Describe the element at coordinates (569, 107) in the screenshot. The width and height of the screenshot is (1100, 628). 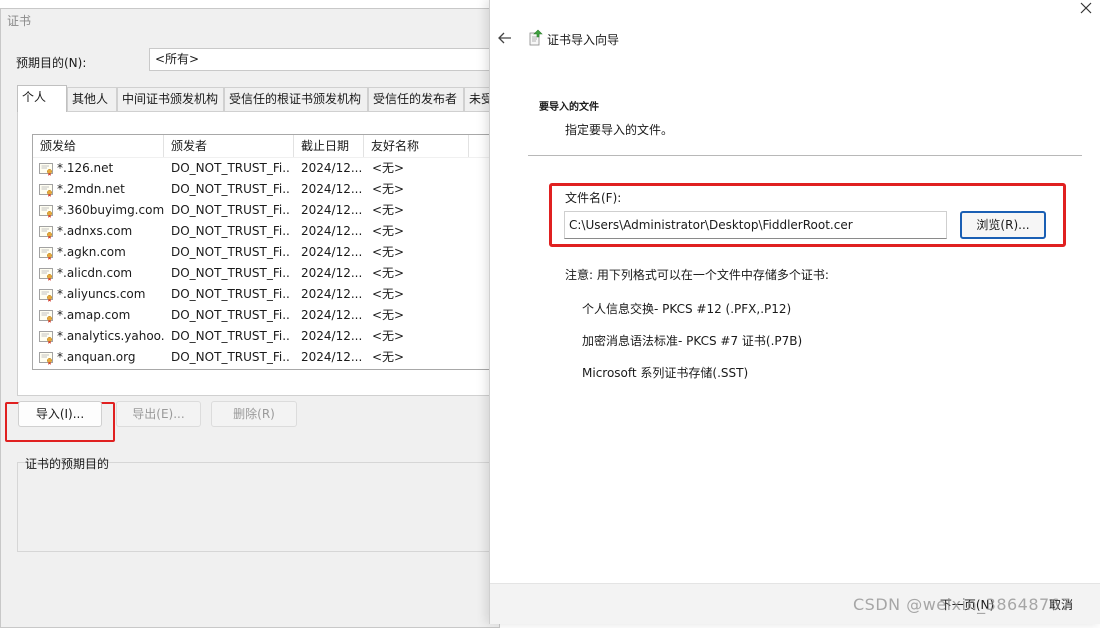
I see `step-heading: 要导入的文件` at that location.